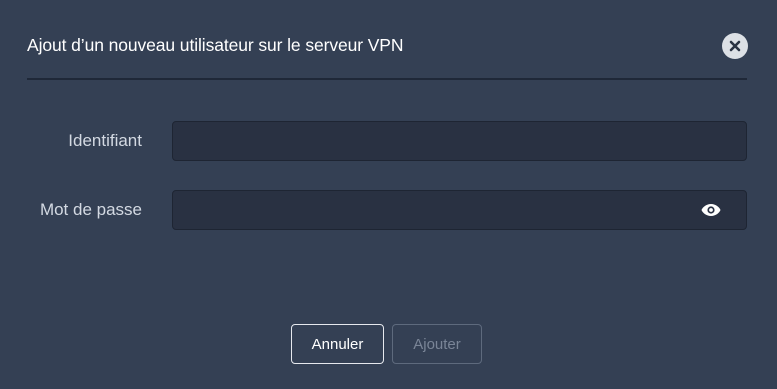 The height and width of the screenshot is (389, 777). I want to click on show-password-toggle, so click(711, 210).